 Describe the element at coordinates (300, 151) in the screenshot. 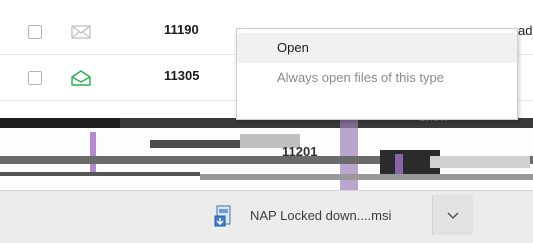

I see `glitch-text-fragment: 11201` at that location.